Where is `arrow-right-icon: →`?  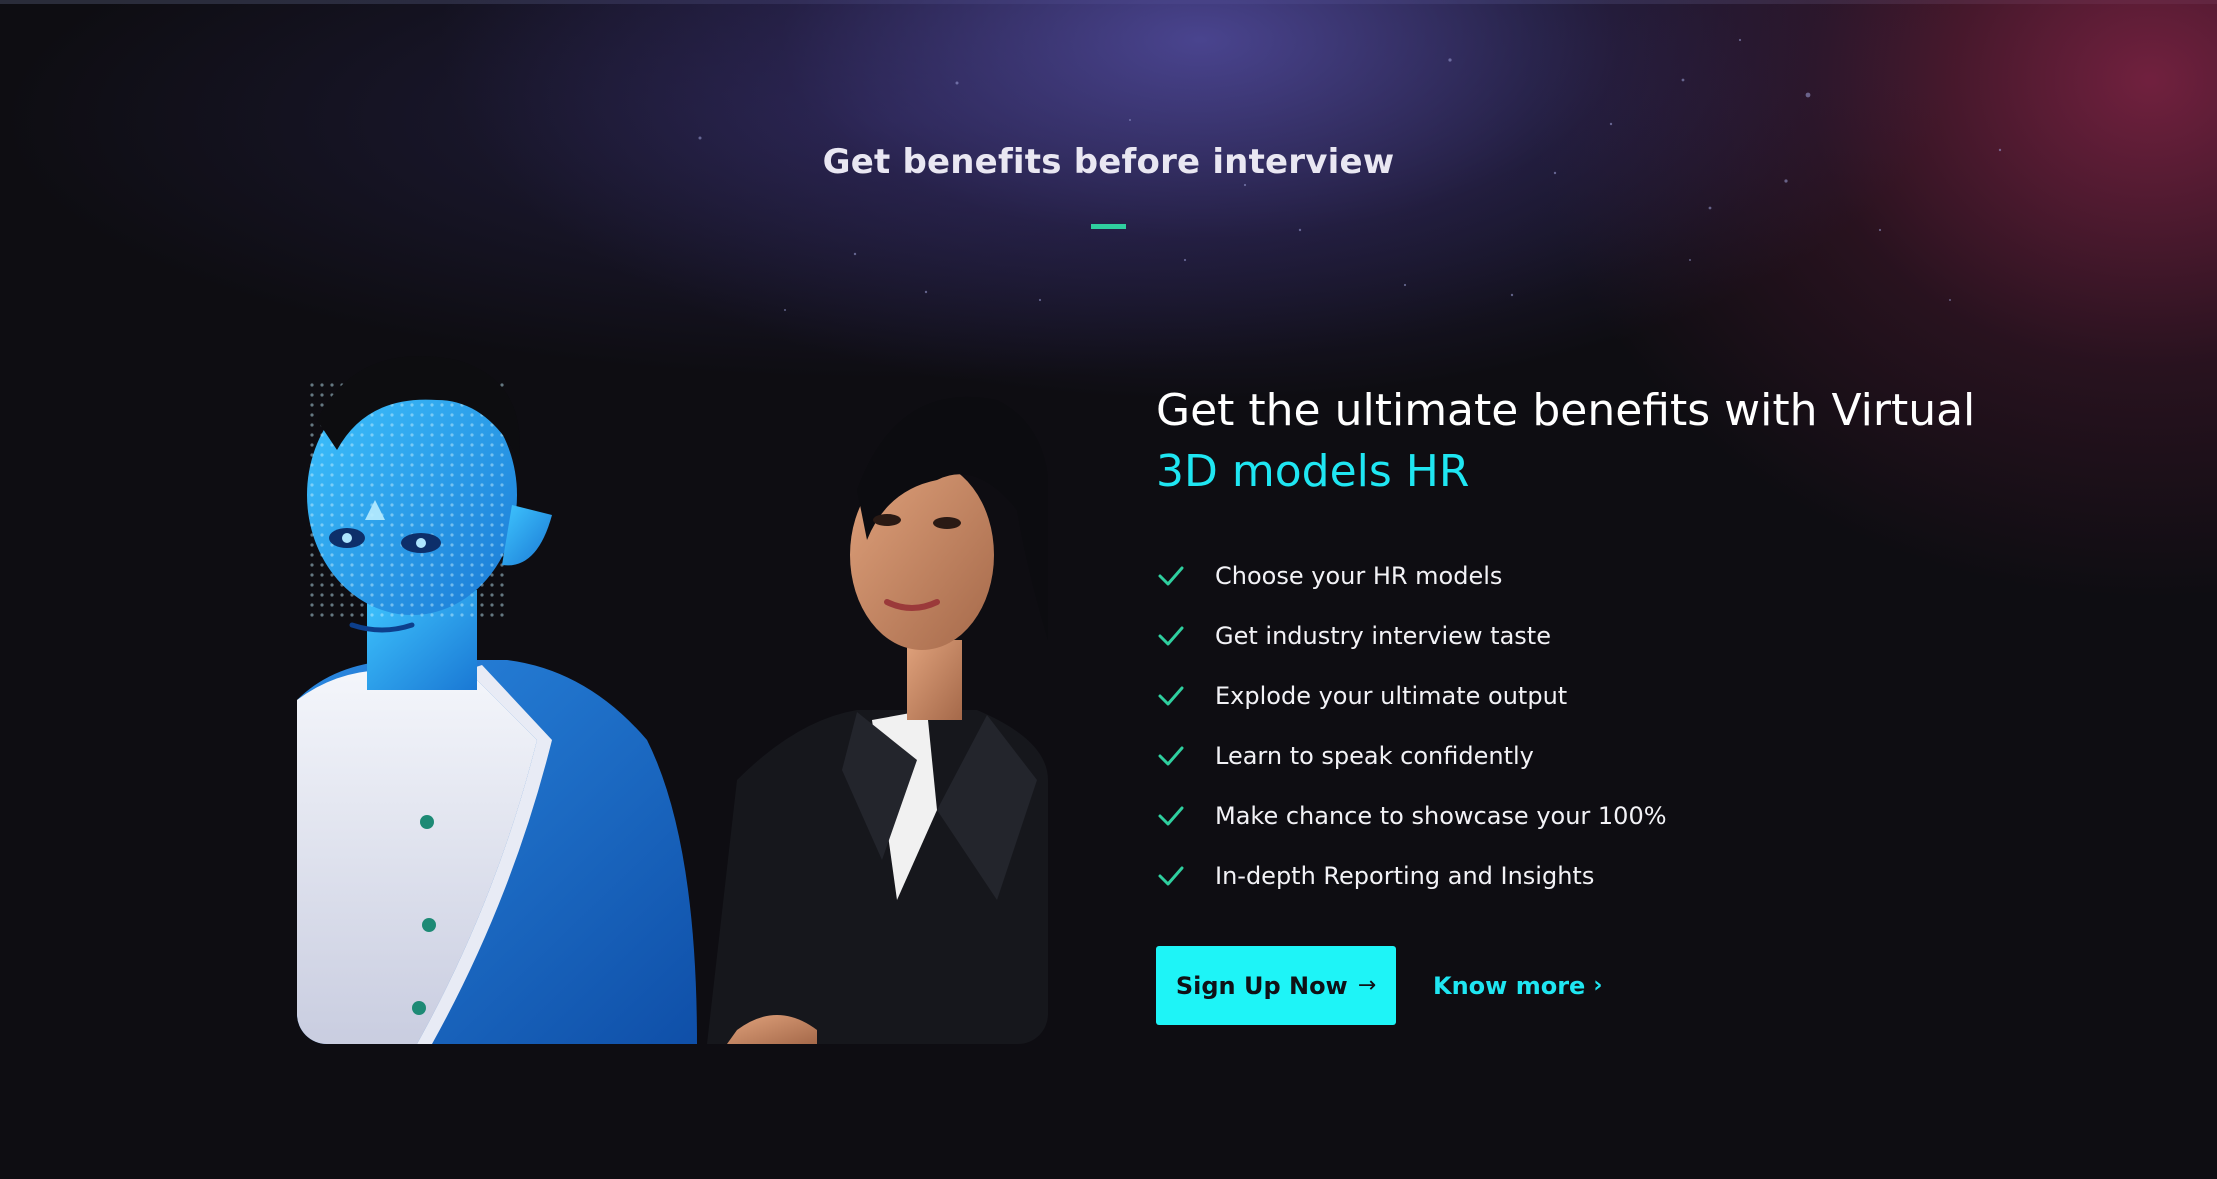
arrow-right-icon: → is located at coordinates (1367, 985).